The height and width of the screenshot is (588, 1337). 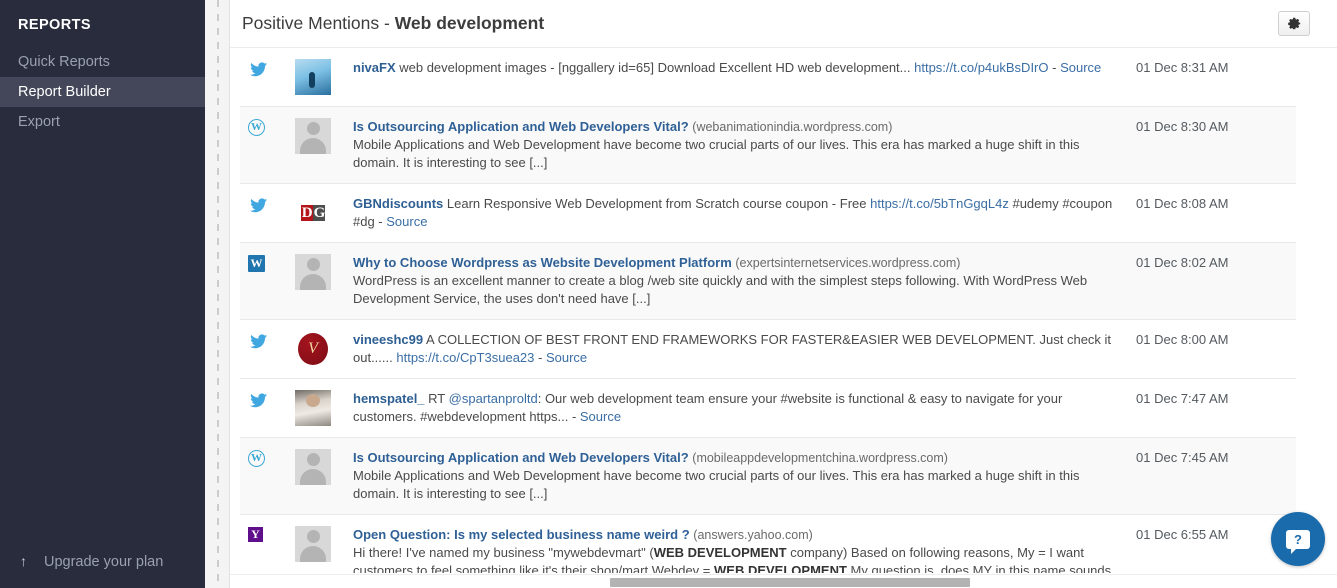 What do you see at coordinates (1298, 541) in the screenshot?
I see `help-question-icon: ?` at bounding box center [1298, 541].